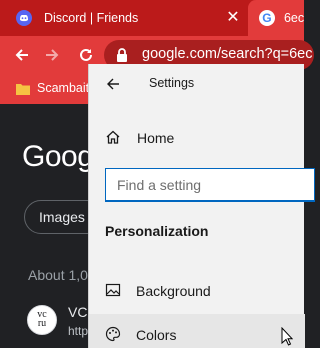  What do you see at coordinates (233, 18) in the screenshot?
I see `tab-close-button: ✕` at bounding box center [233, 18].